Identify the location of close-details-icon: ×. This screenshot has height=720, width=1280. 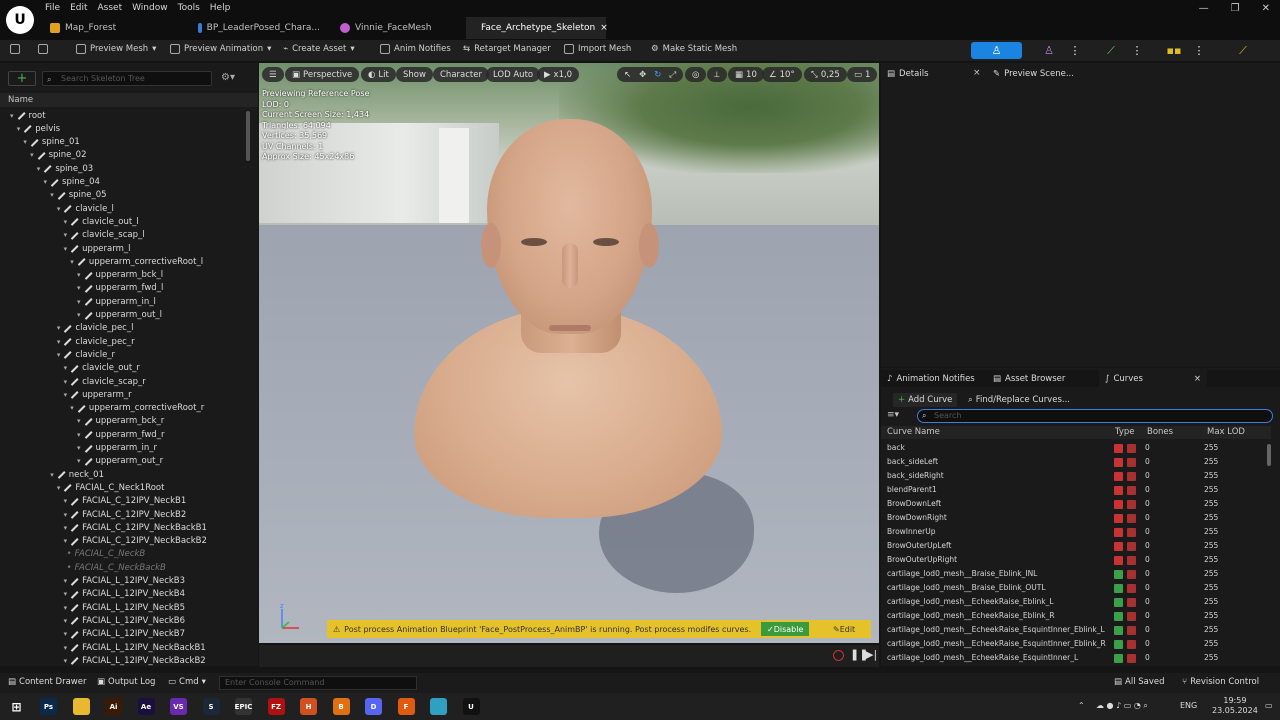
(977, 73).